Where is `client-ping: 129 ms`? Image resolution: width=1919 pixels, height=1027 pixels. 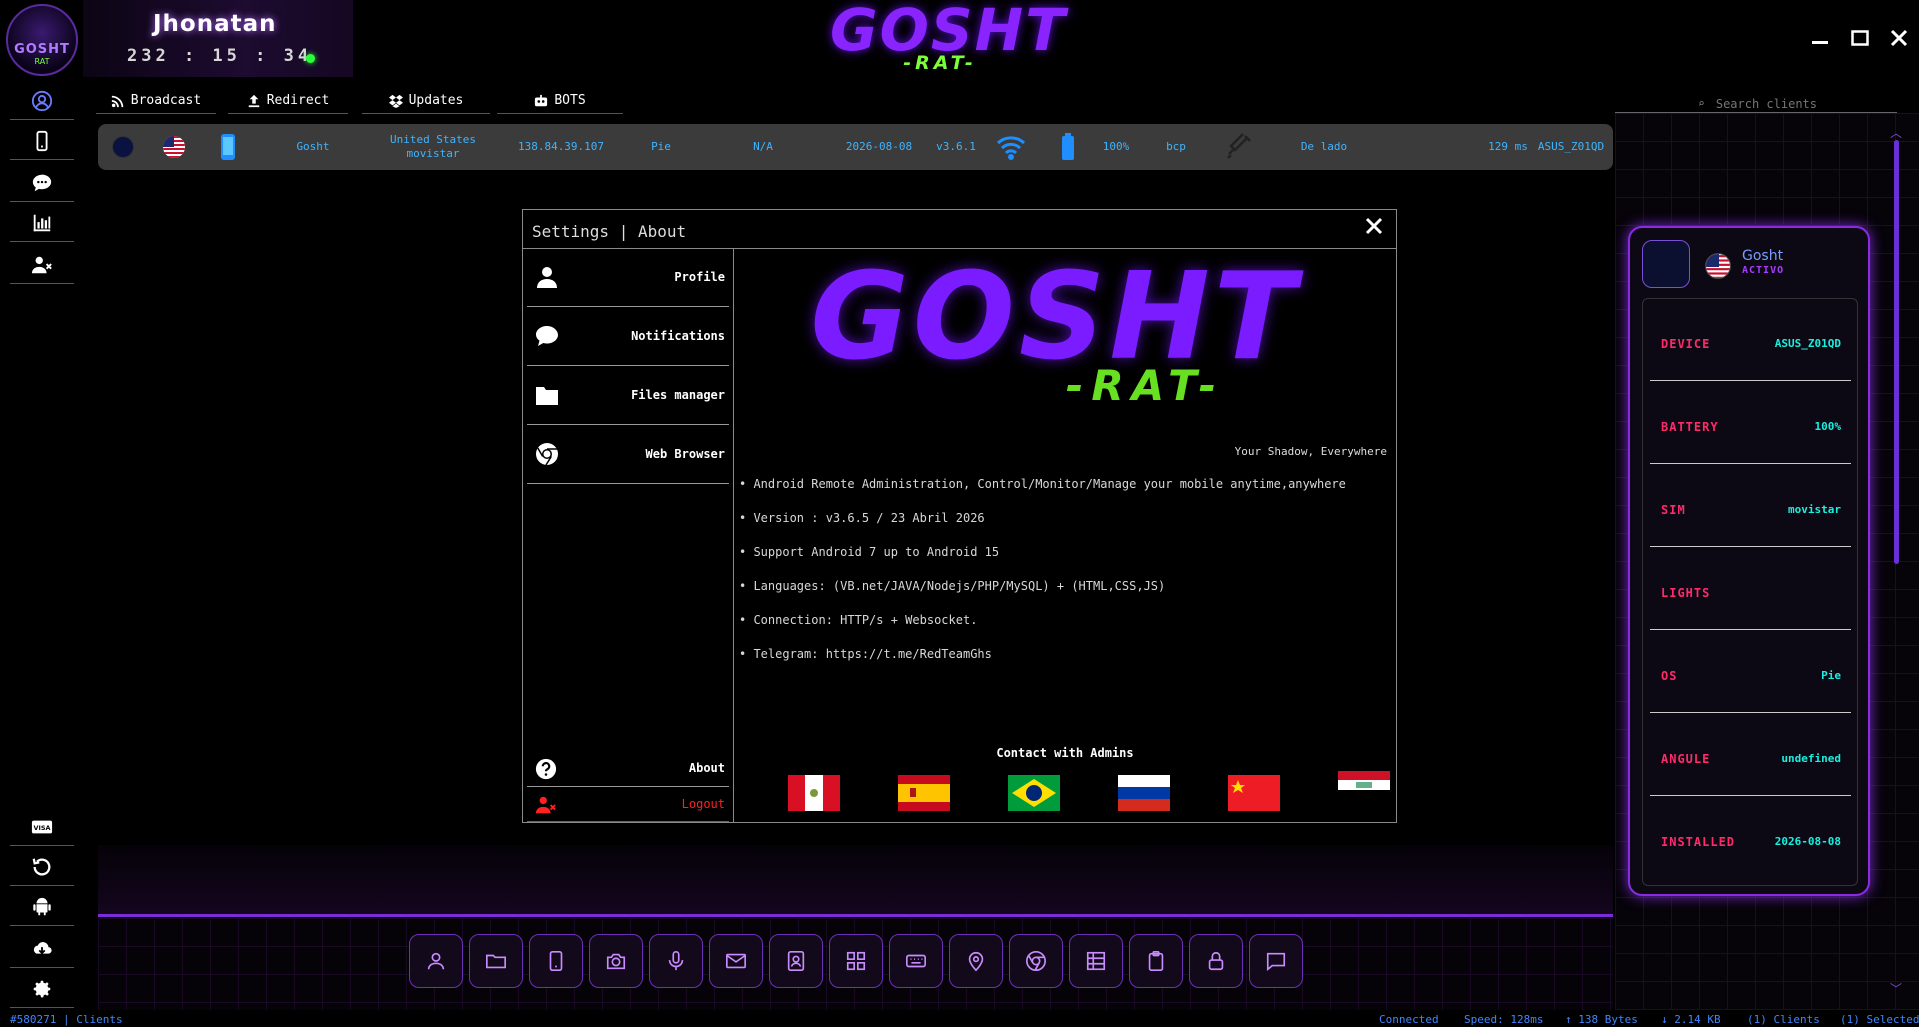 client-ping: 129 ms is located at coordinates (1508, 146).